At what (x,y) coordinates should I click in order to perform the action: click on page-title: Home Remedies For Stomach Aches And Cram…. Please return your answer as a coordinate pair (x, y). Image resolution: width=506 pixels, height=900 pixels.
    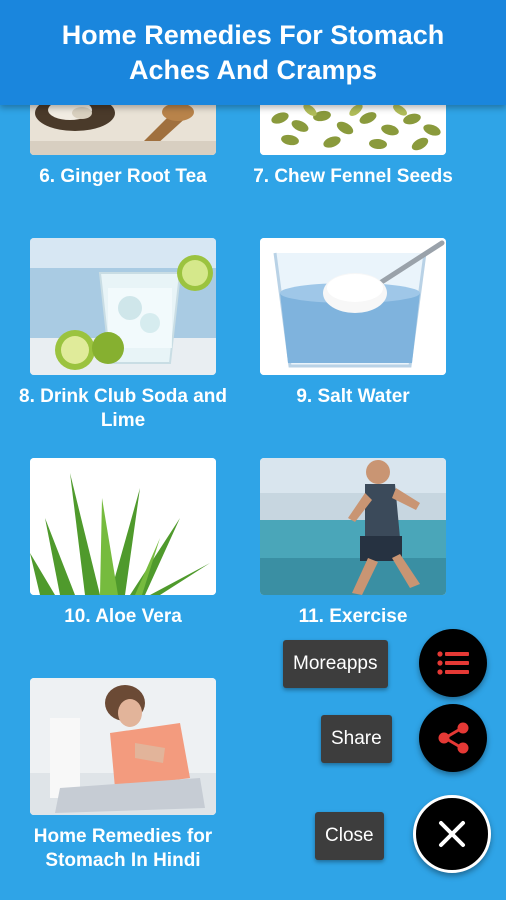
    Looking at the image, I should click on (253, 52).